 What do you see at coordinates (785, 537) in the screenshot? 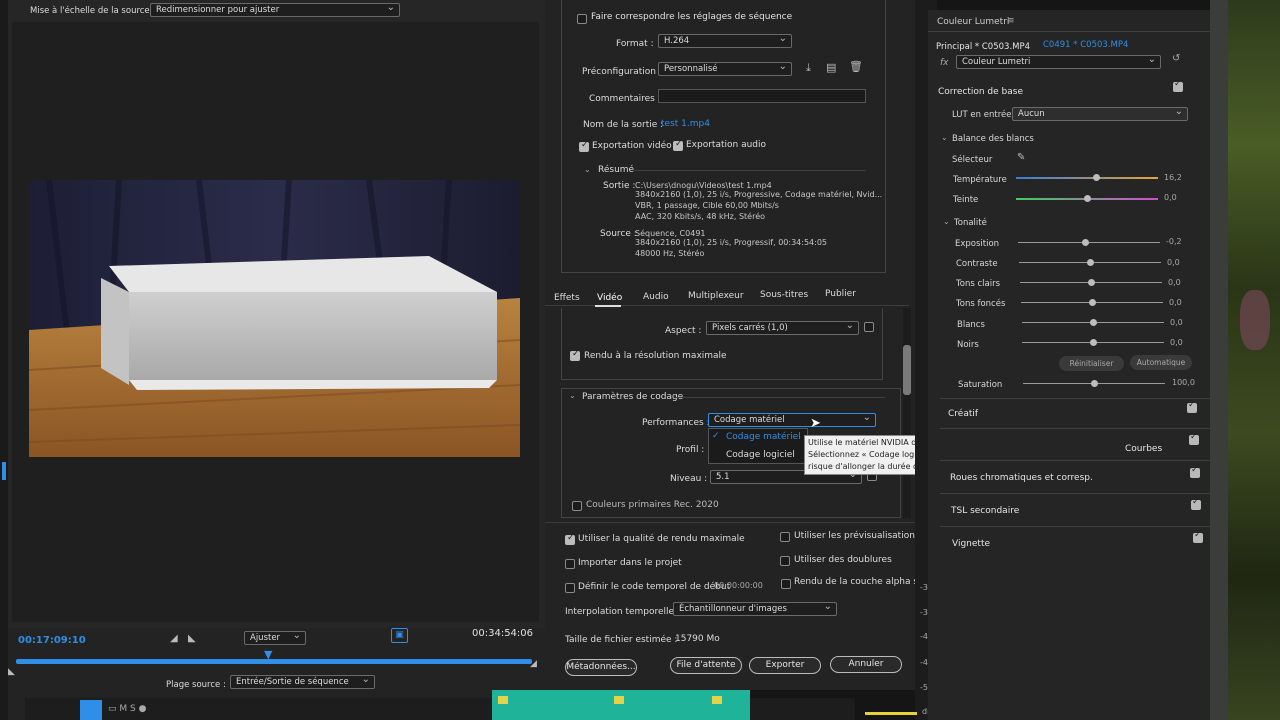
I see `use-previews-checkbox` at bounding box center [785, 537].